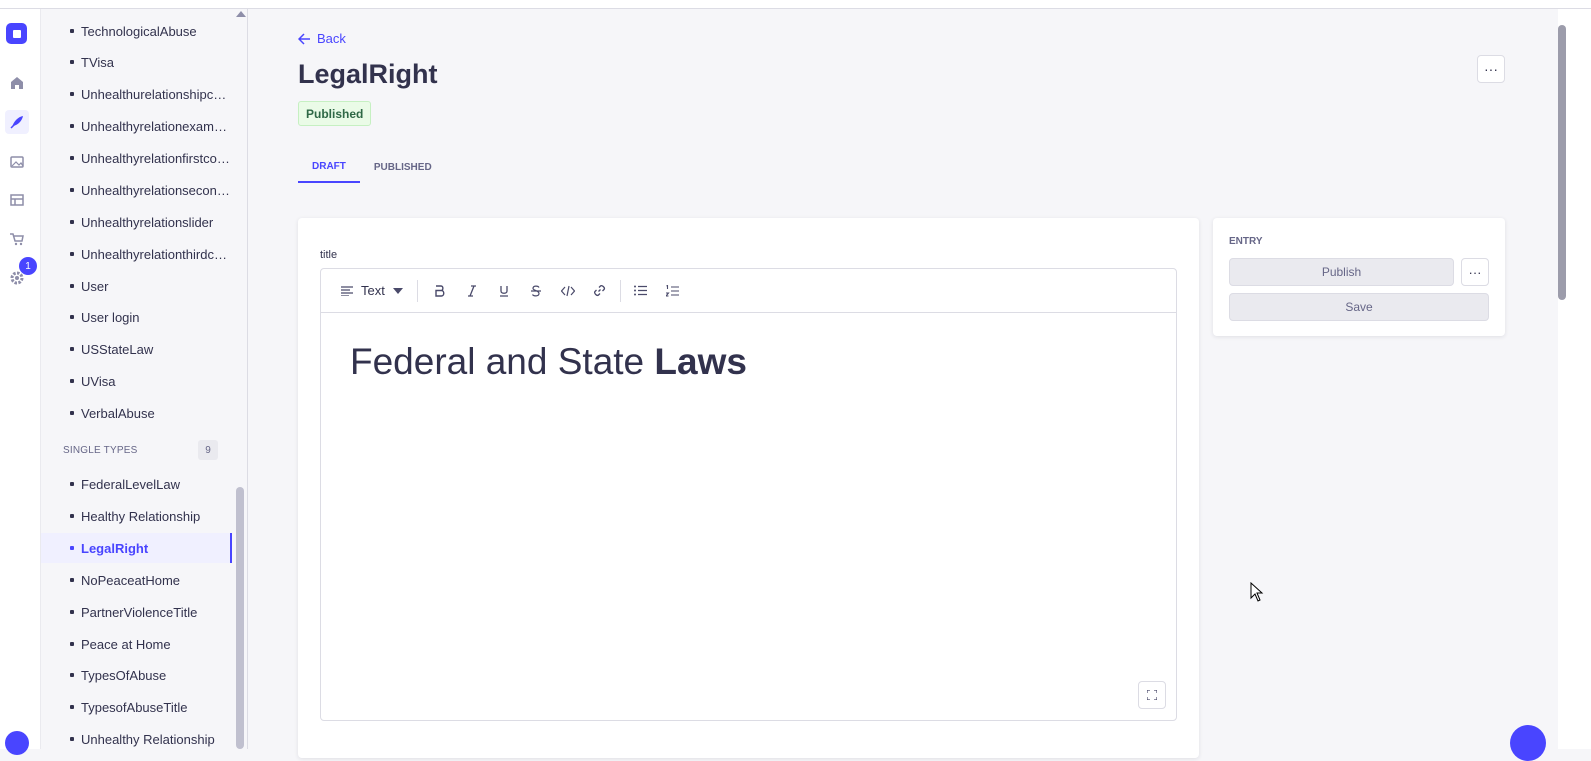 Image resolution: width=1591 pixels, height=761 pixels. I want to click on sidebar-item-single-type: TypesofAbuseTitle, so click(136, 707).